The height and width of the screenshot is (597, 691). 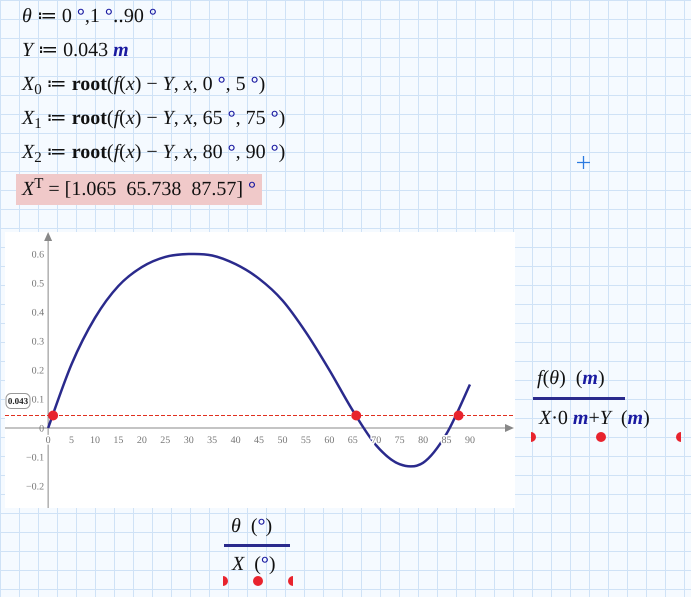 I want to click on y-tick-label: −0.2, so click(x=35, y=486).